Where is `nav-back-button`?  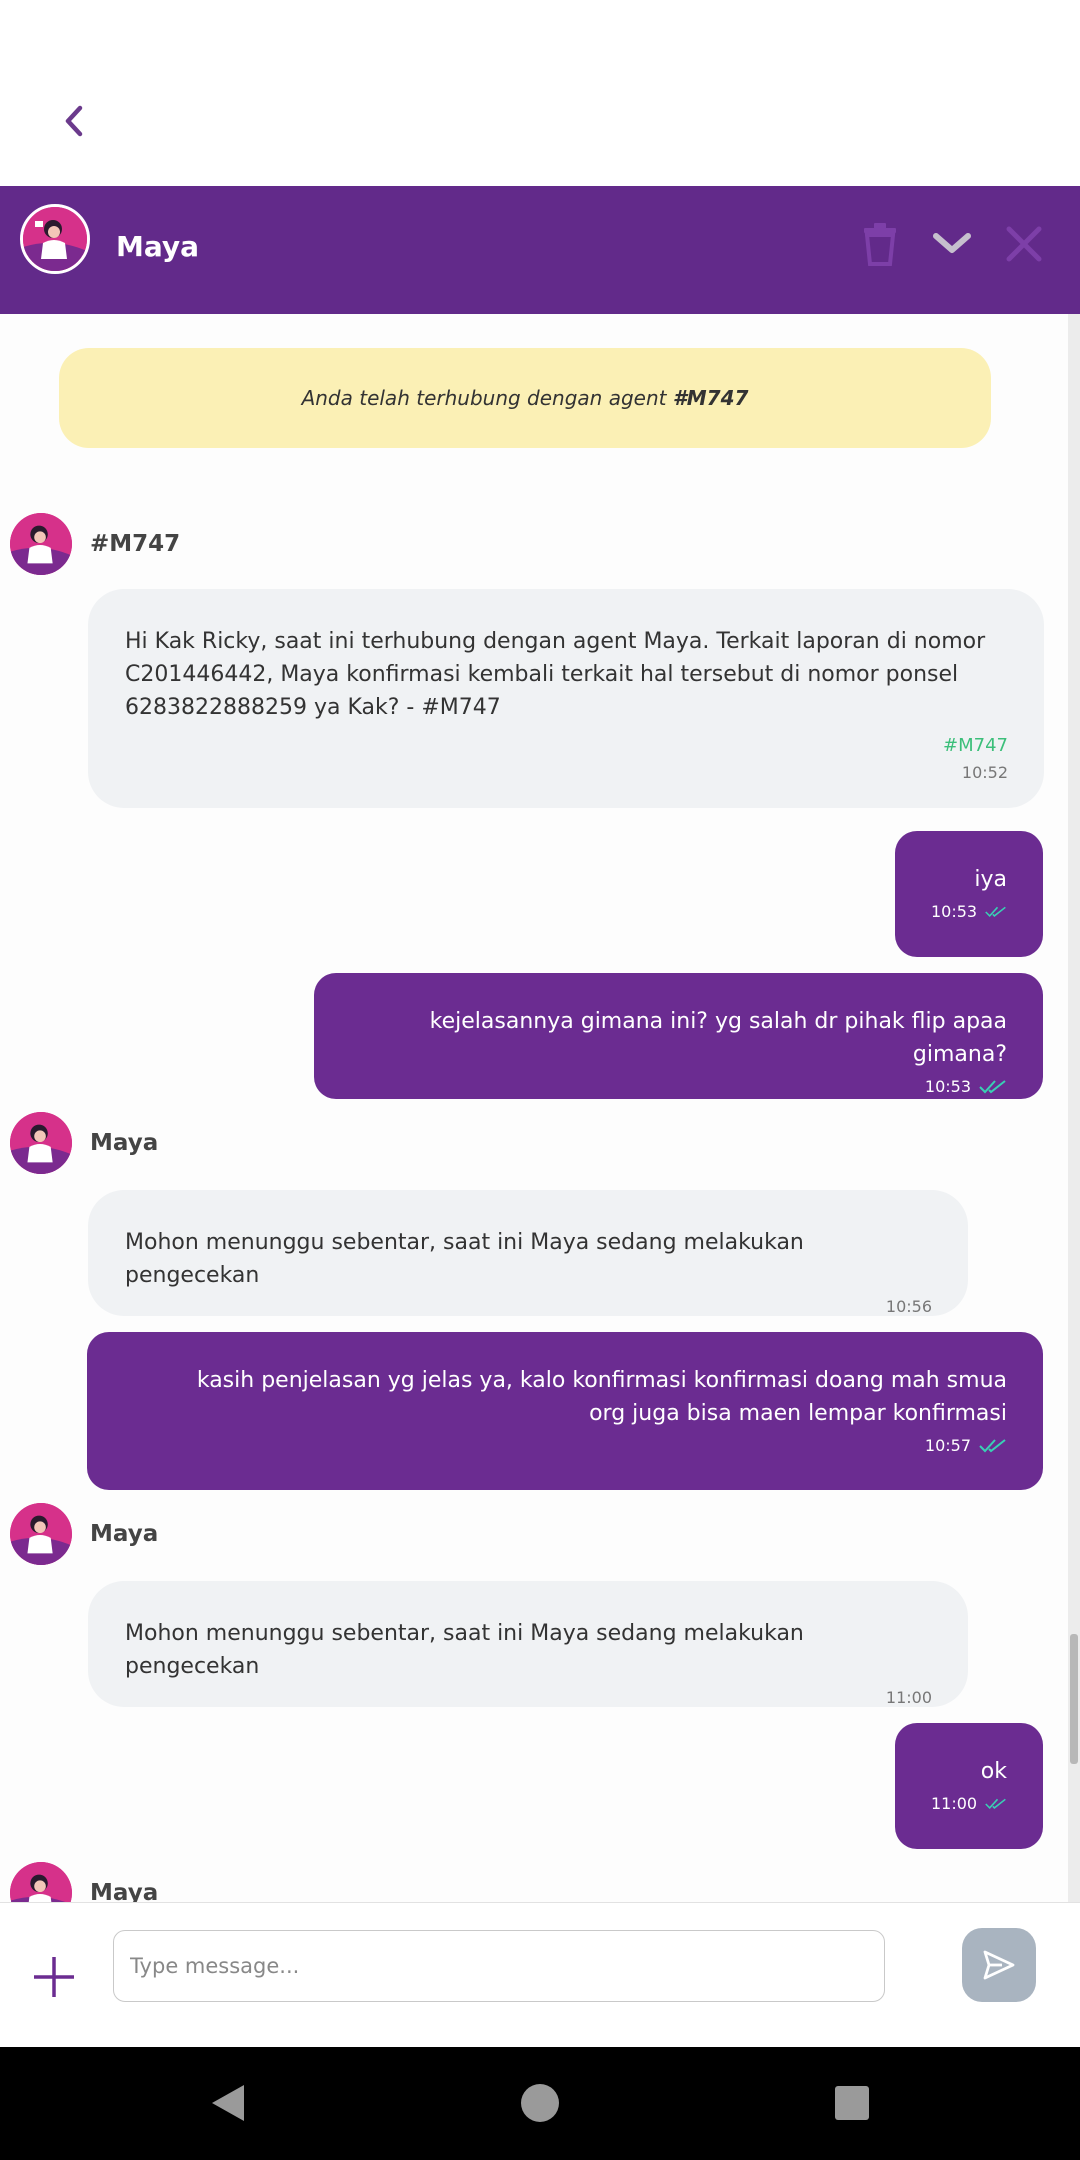 nav-back-button is located at coordinates (228, 2103).